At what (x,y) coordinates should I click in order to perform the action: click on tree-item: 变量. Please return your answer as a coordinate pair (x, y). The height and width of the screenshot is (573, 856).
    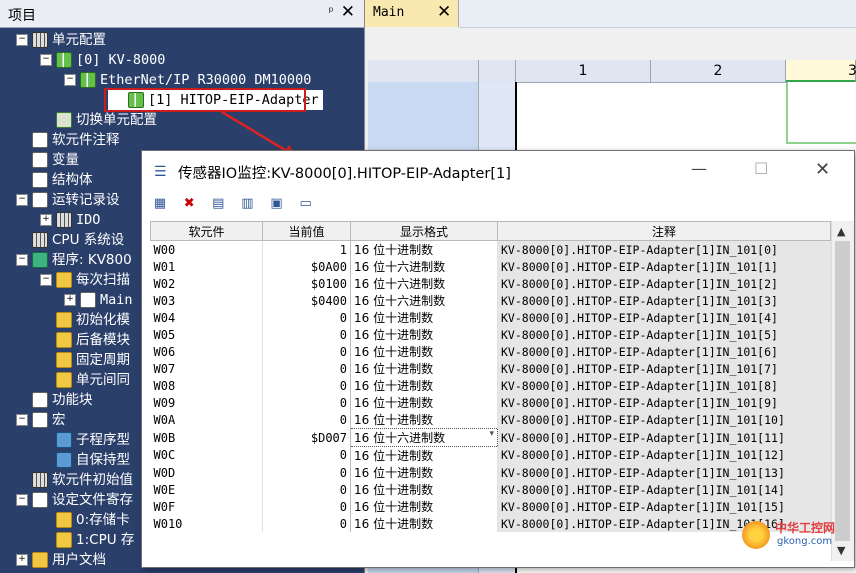
    Looking at the image, I should click on (47, 160).